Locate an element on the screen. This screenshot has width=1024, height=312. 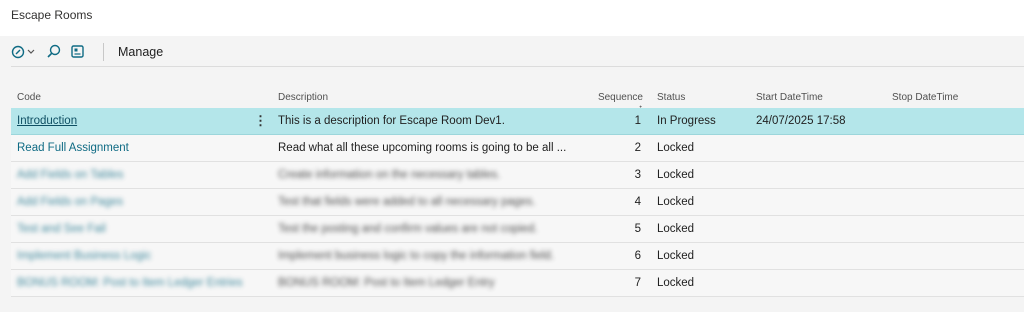
row-code-link: Implement Business Logic is located at coordinates (84, 256).